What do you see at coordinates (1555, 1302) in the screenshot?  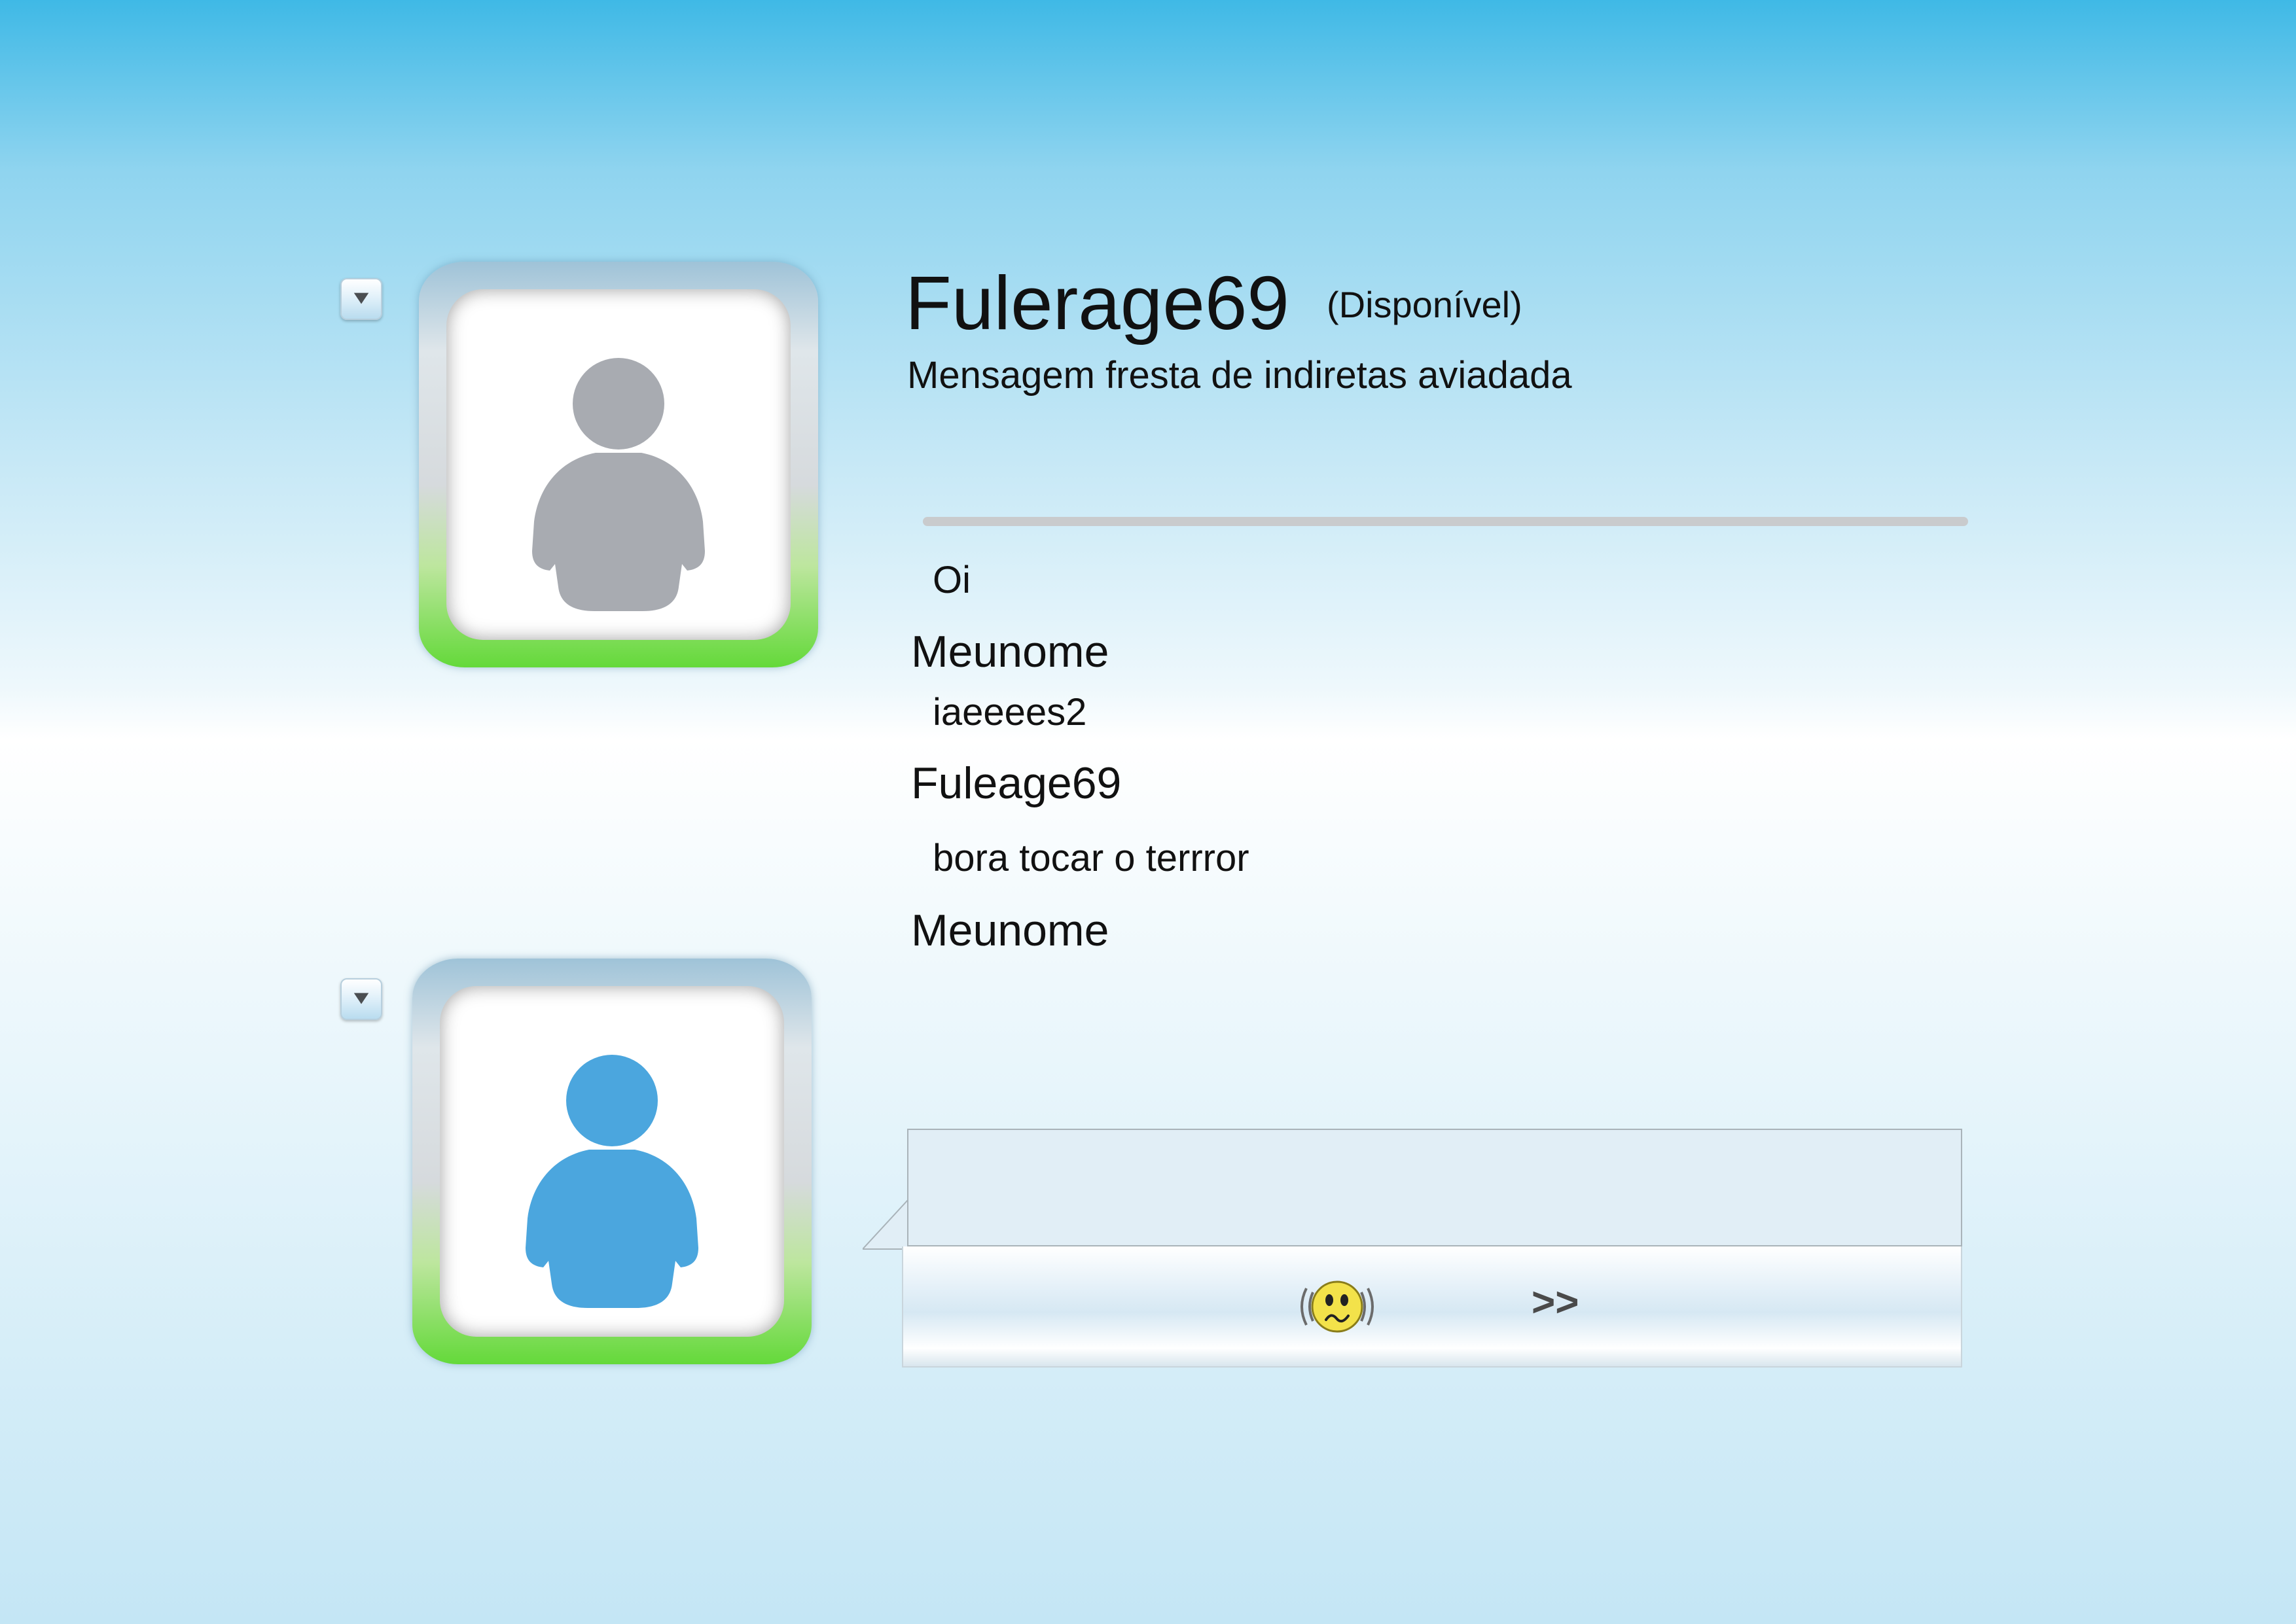 I see `more-options-button: >>` at bounding box center [1555, 1302].